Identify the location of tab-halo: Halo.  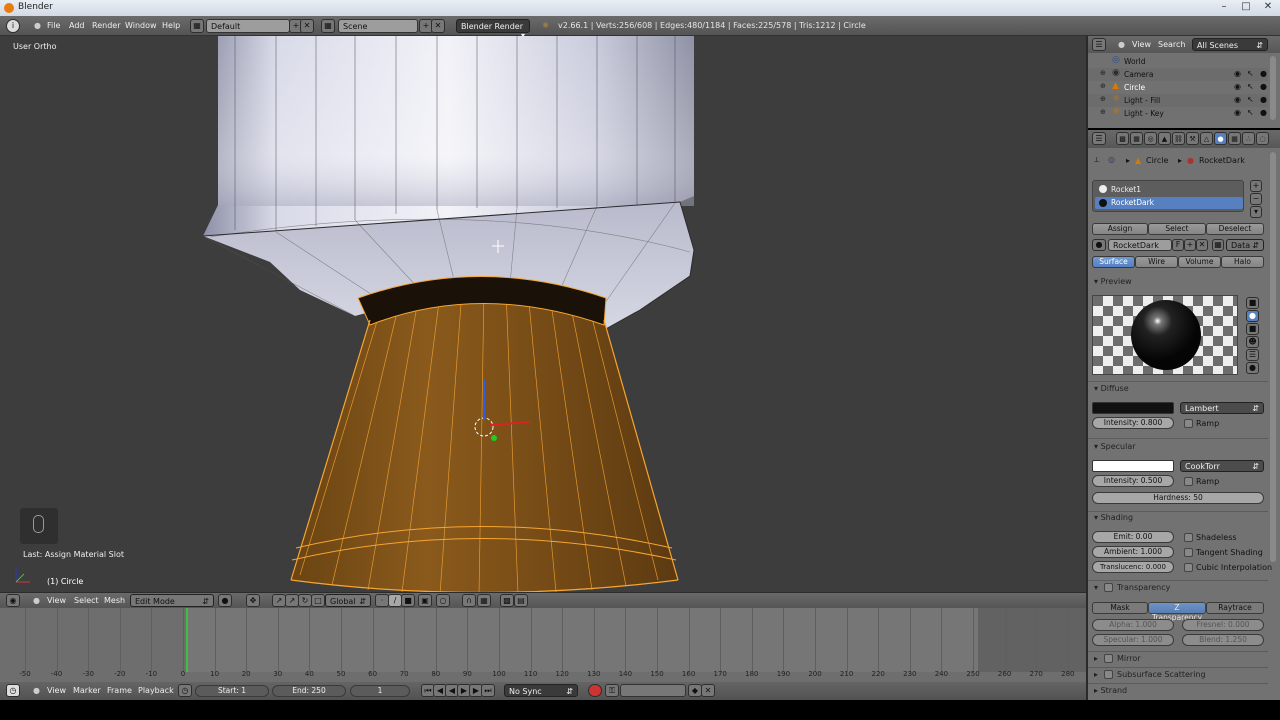
(1242, 262).